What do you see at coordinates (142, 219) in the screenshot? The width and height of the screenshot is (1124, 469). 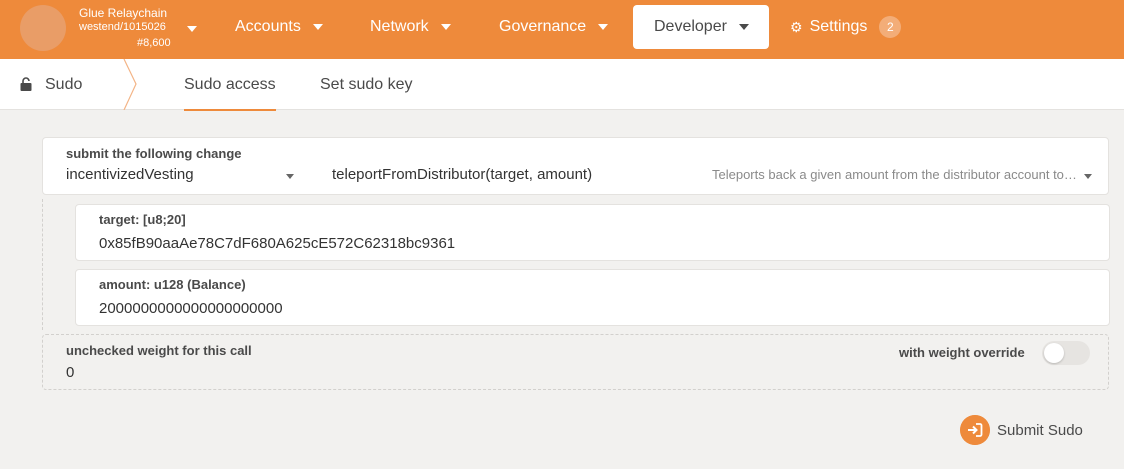 I see `param-target-label: target: [u8;20]` at bounding box center [142, 219].